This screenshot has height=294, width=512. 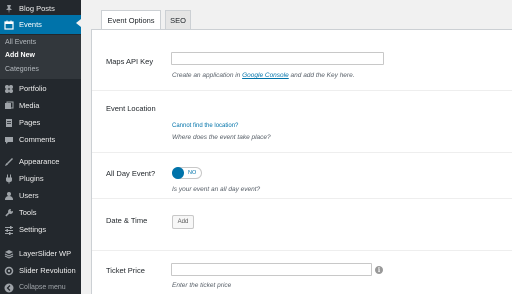 I want to click on date-time-row: Date & Time Add, so click(x=302, y=225).